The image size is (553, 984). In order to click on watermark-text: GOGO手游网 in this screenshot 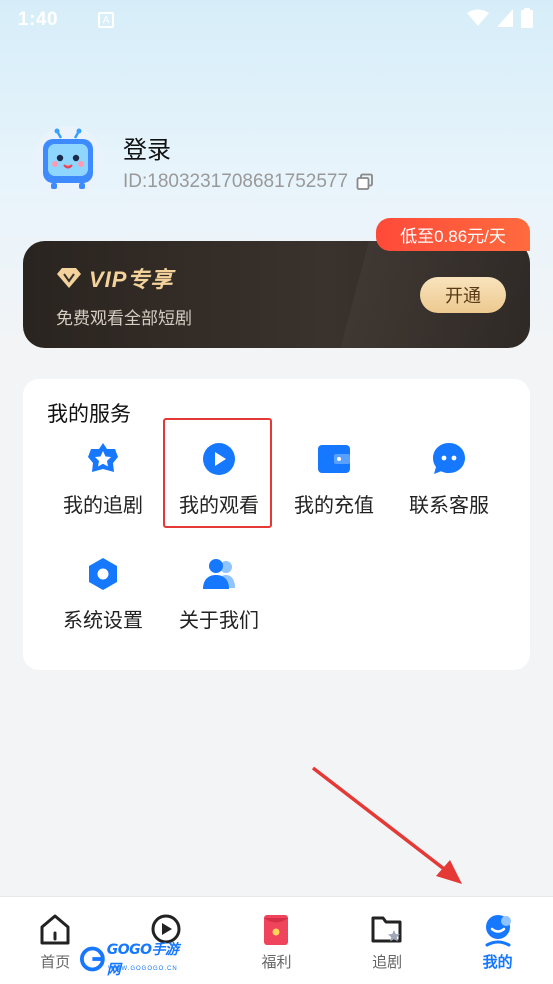, I will do `click(142, 960)`.